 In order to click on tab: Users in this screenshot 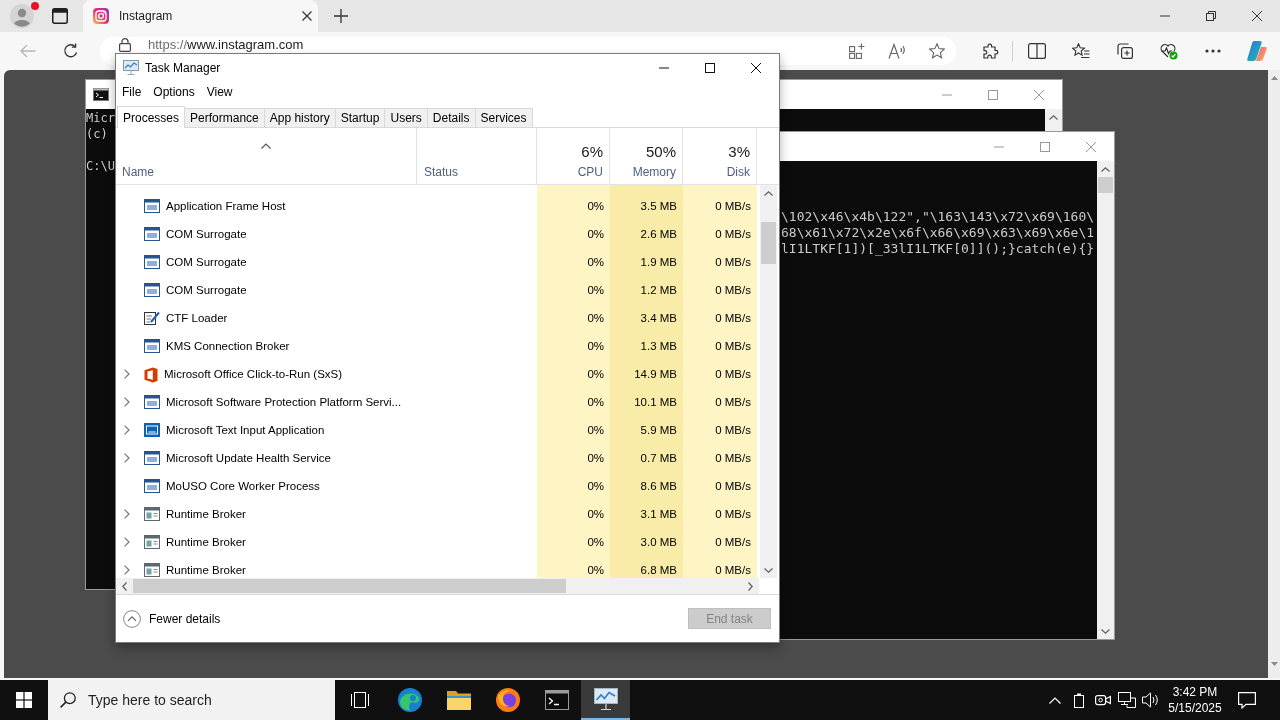, I will do `click(406, 117)`.